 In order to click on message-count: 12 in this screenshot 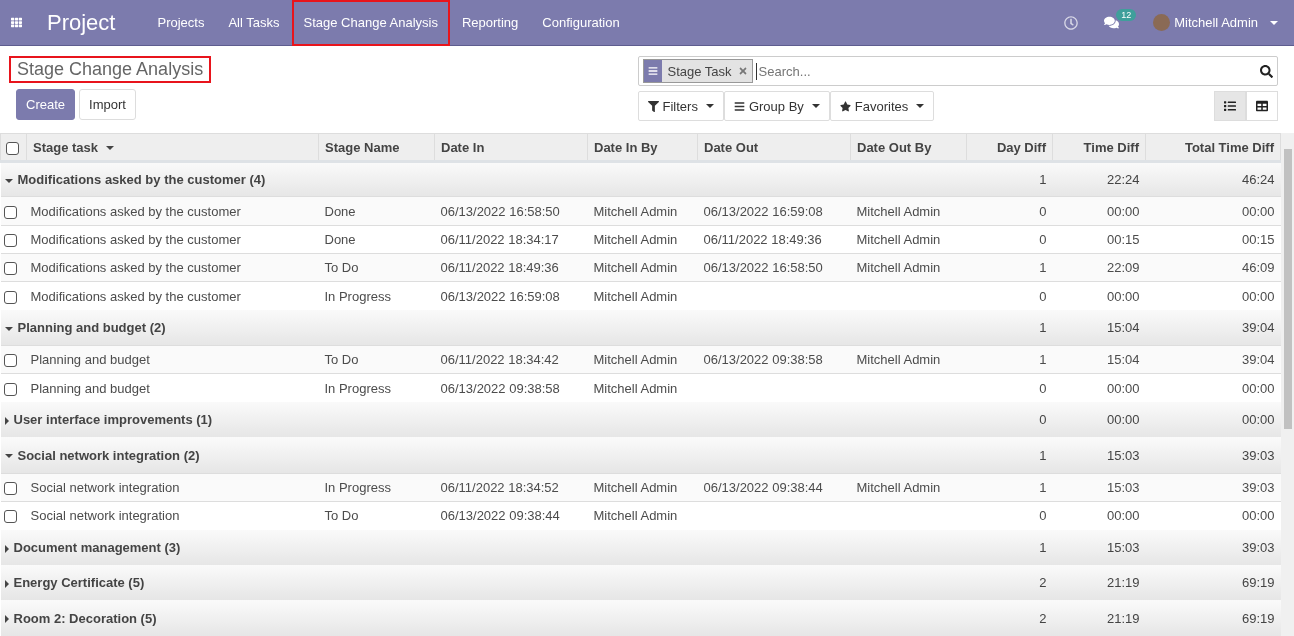, I will do `click(1126, 15)`.